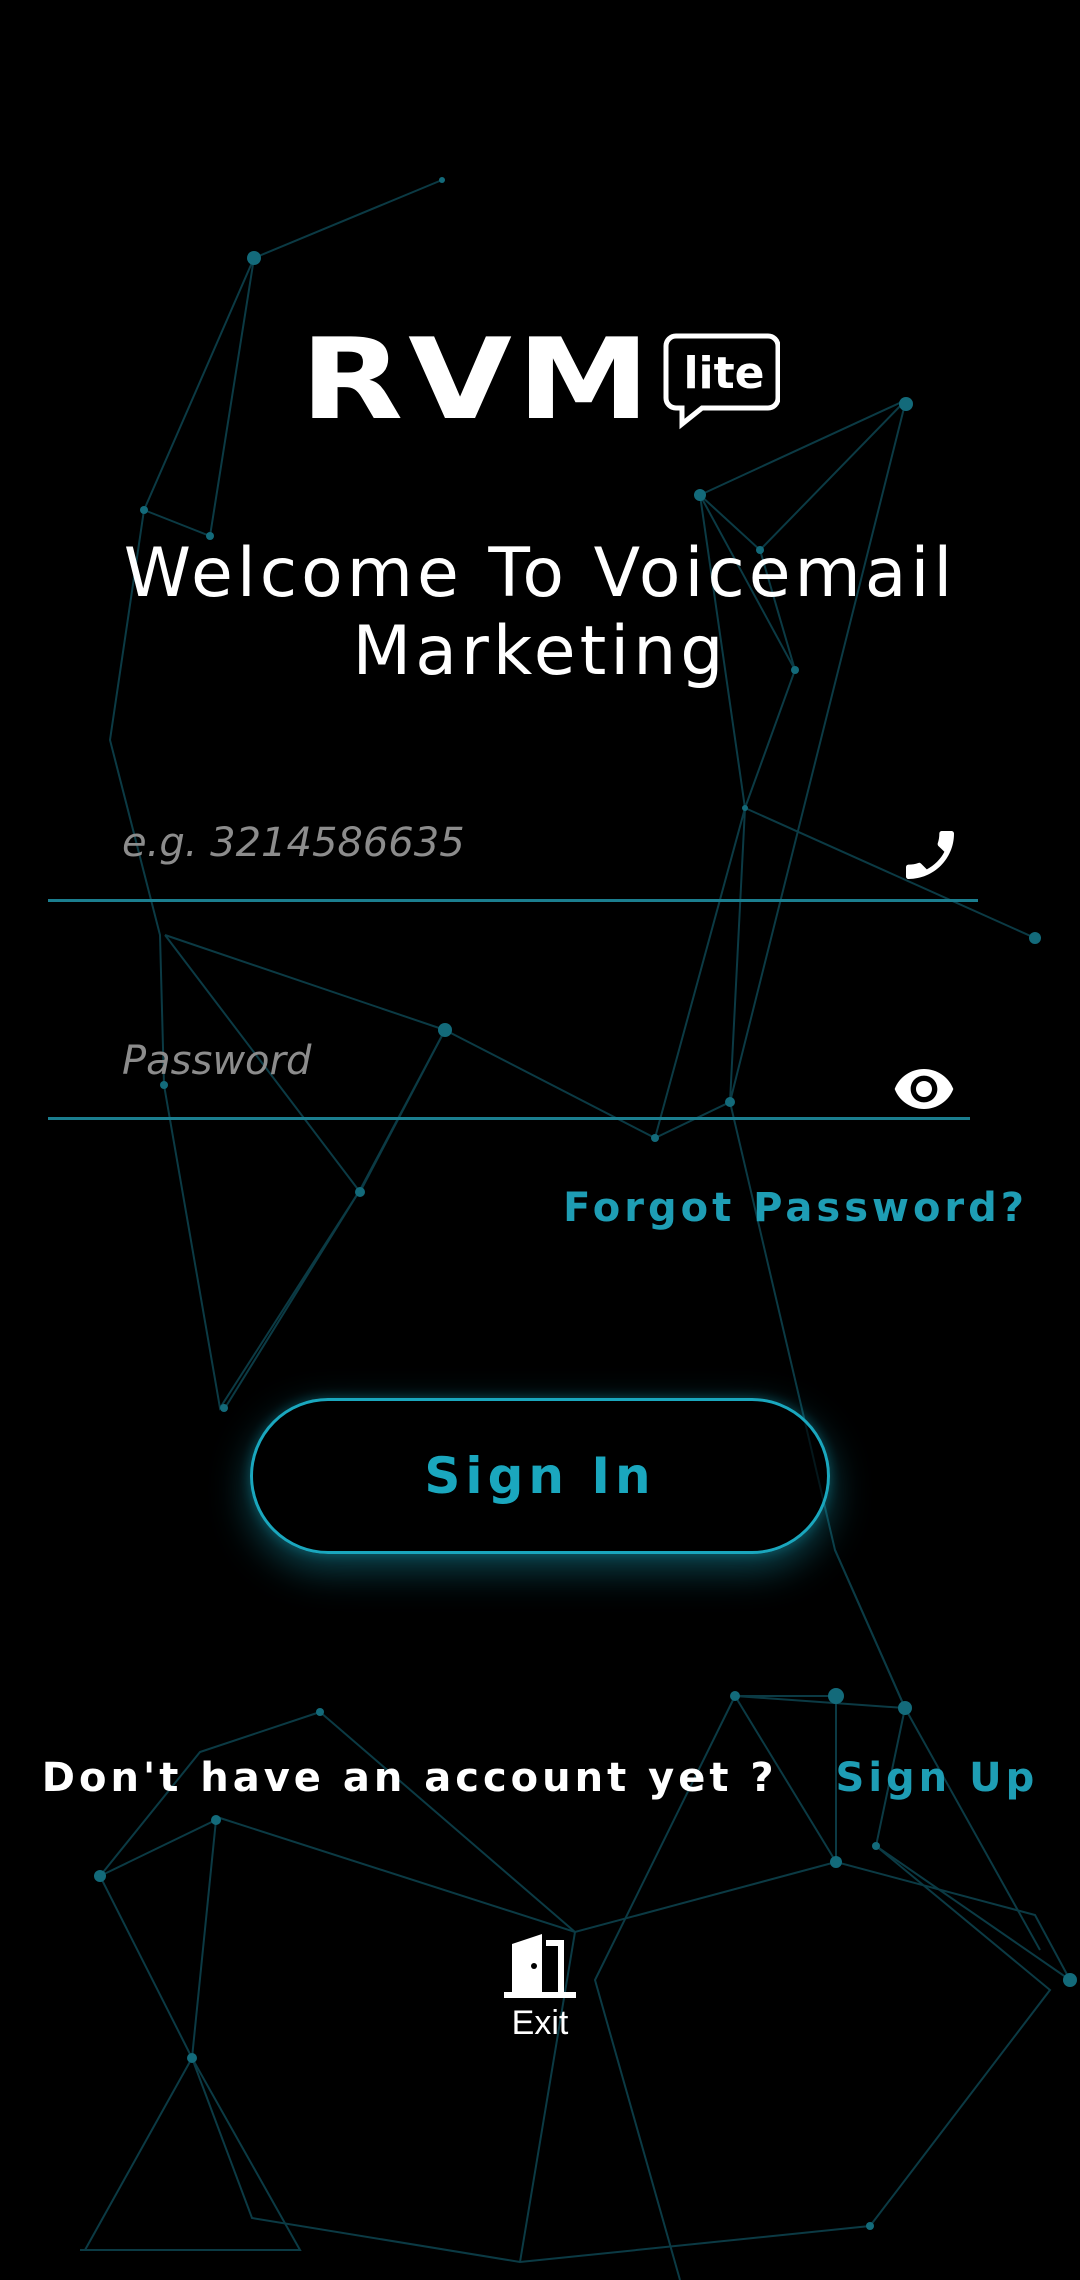 Image resolution: width=1080 pixels, height=2280 pixels. Describe the element at coordinates (924, 1089) in the screenshot. I see `eye-icon` at that location.